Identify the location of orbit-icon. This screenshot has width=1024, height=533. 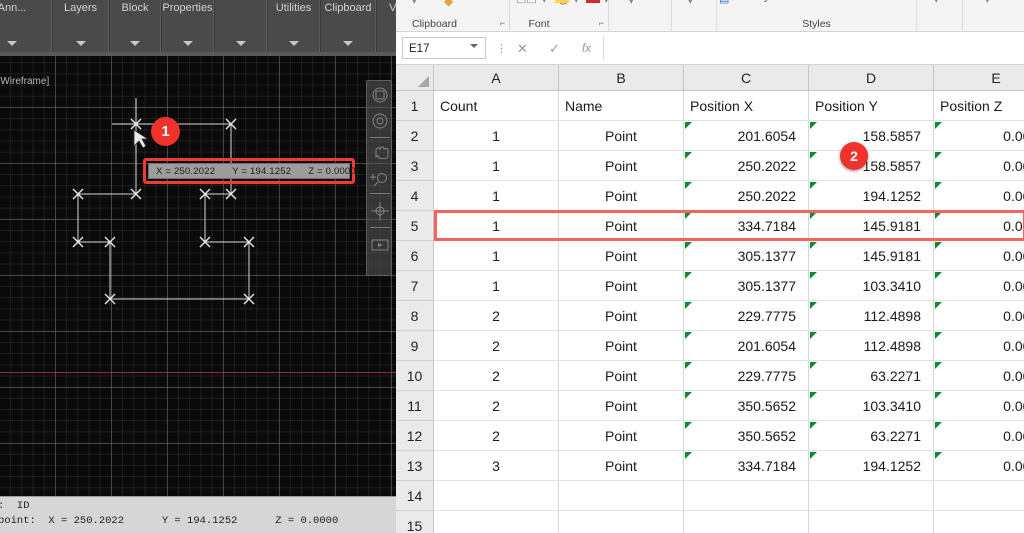
(380, 211).